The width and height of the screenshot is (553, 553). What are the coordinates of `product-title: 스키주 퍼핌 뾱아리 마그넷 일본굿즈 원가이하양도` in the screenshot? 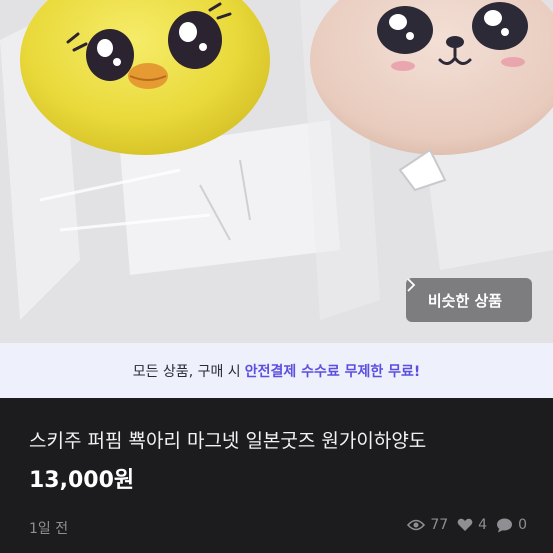 It's located at (228, 441).